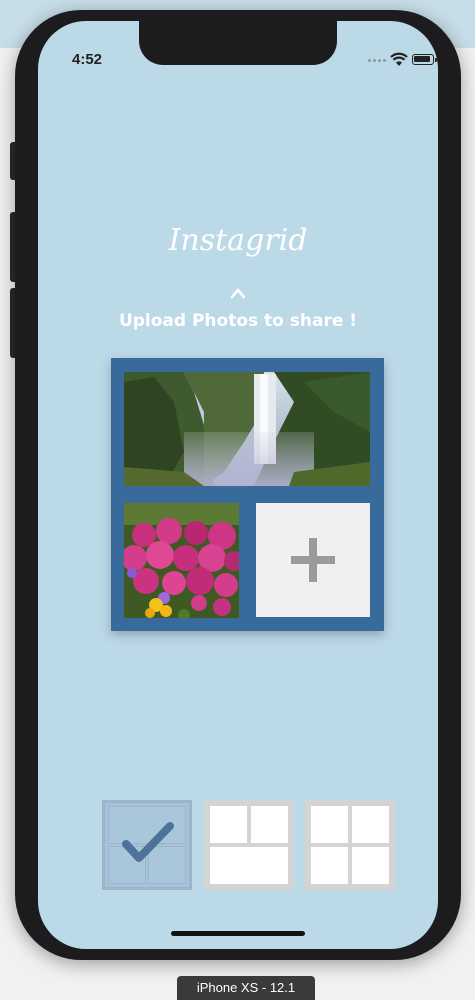 The width and height of the screenshot is (475, 1000). I want to click on device-notch, so click(238, 43).